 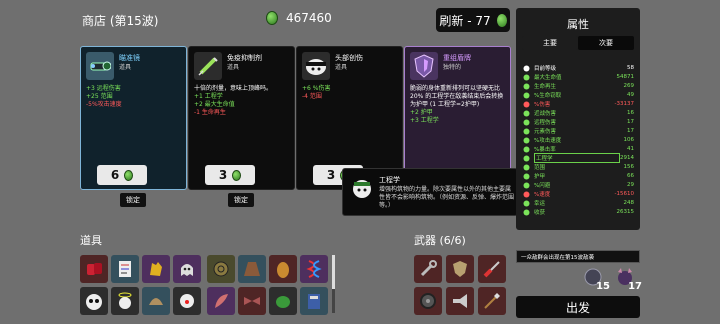 What do you see at coordinates (492, 301) in the screenshot?
I see `spear-icon` at bounding box center [492, 301].